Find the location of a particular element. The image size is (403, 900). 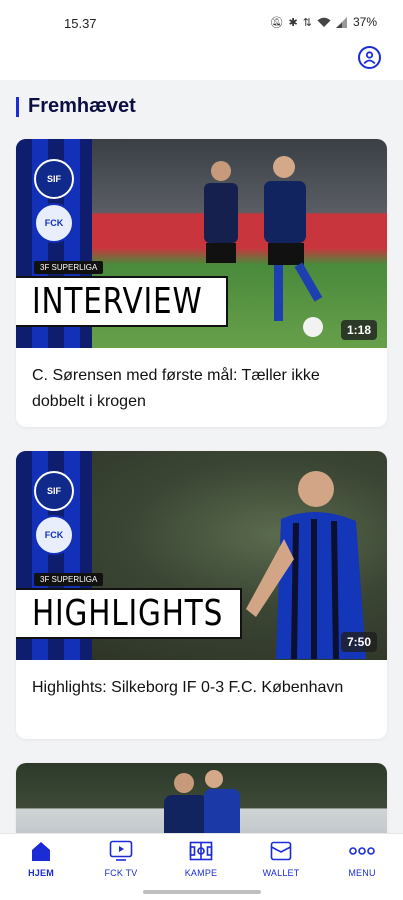

nav-label-fck-tv: FCK TV is located at coordinates (121, 873).